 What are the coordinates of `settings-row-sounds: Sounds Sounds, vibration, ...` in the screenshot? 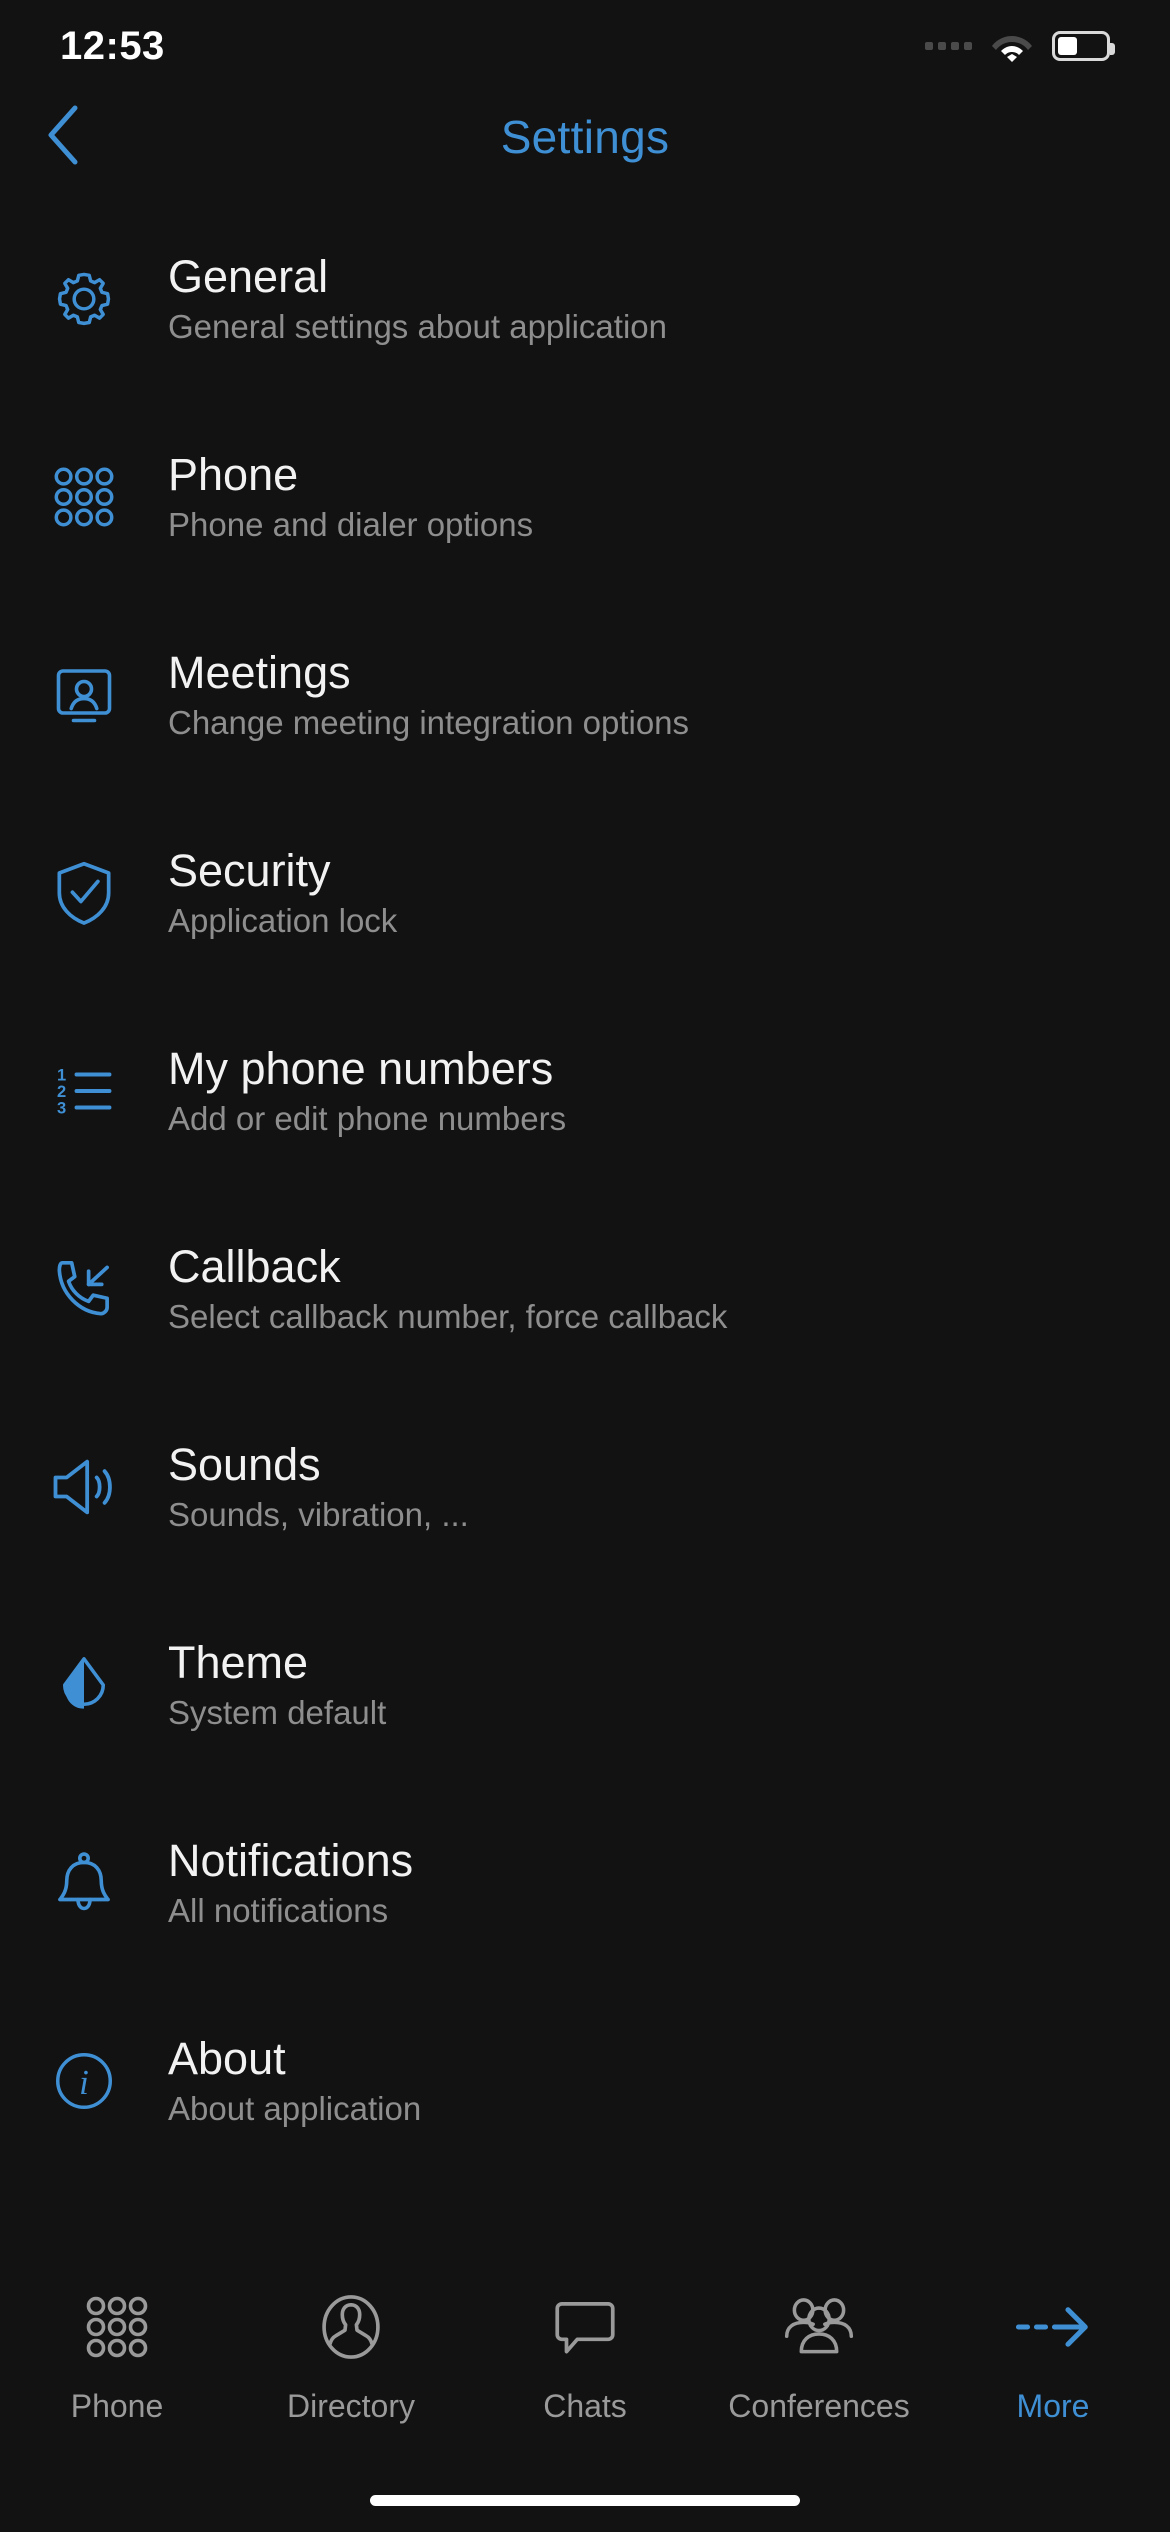 It's located at (585, 1487).